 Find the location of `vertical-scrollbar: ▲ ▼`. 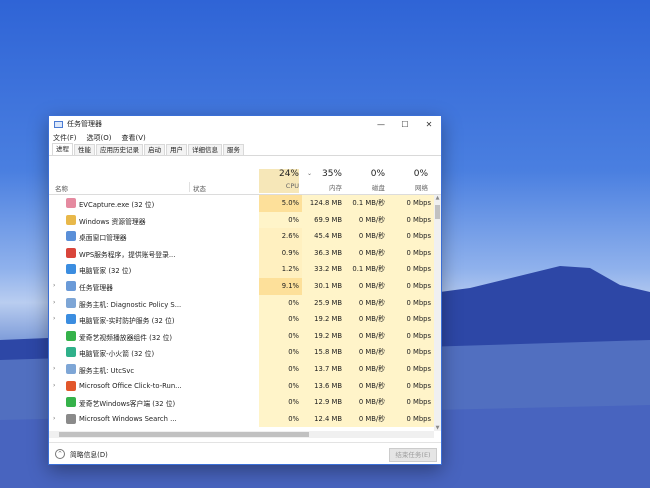

vertical-scrollbar: ▲ ▼ is located at coordinates (437, 313).